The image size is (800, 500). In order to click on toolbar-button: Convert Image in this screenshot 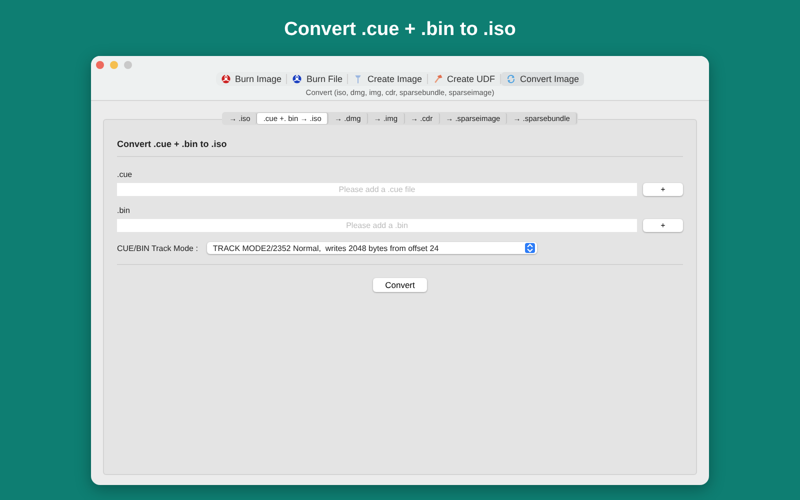, I will do `click(542, 79)`.